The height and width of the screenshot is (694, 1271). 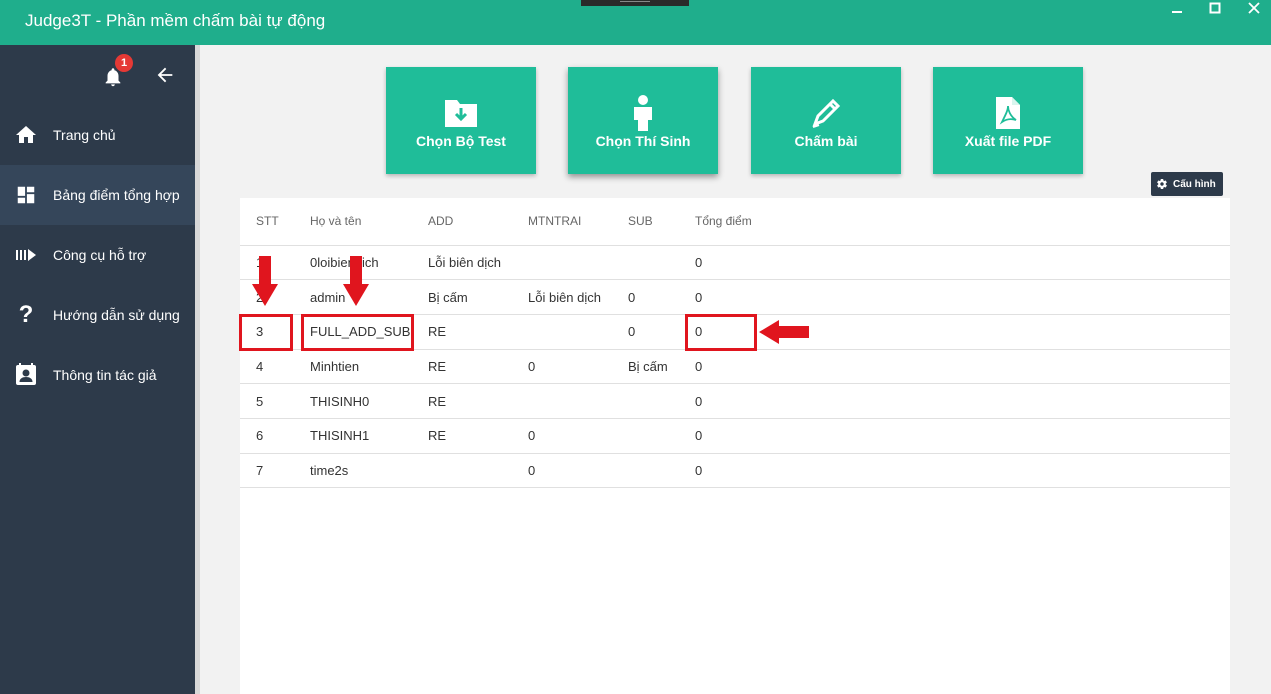 What do you see at coordinates (635, 22) in the screenshot?
I see `title-bar: Judge3T - Phần mềm chấm bài tự động` at bounding box center [635, 22].